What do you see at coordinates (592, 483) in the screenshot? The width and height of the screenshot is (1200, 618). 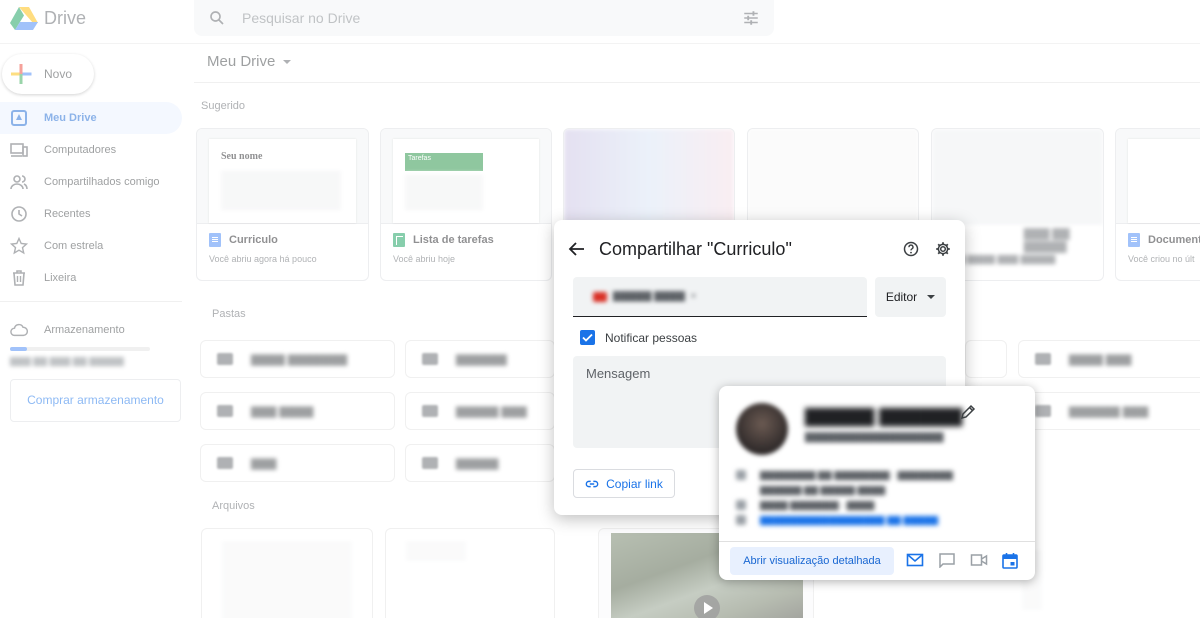 I see `link-icon` at bounding box center [592, 483].